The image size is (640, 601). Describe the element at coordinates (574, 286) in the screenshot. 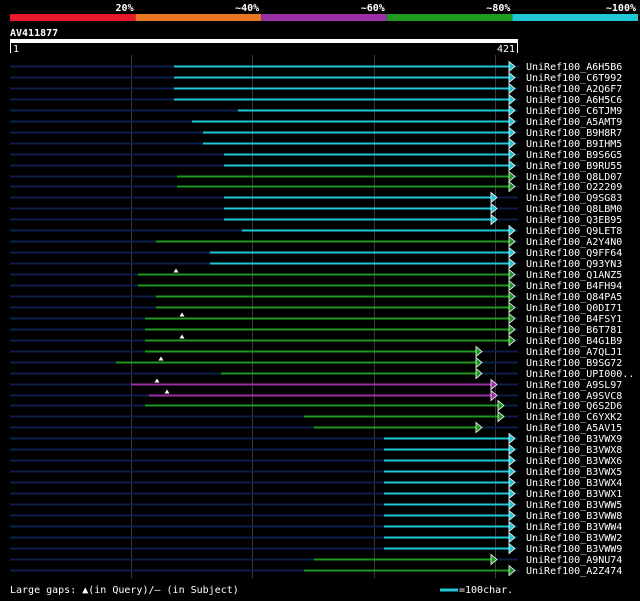

I see `hit-label: UniRef100_B4FH94` at that location.